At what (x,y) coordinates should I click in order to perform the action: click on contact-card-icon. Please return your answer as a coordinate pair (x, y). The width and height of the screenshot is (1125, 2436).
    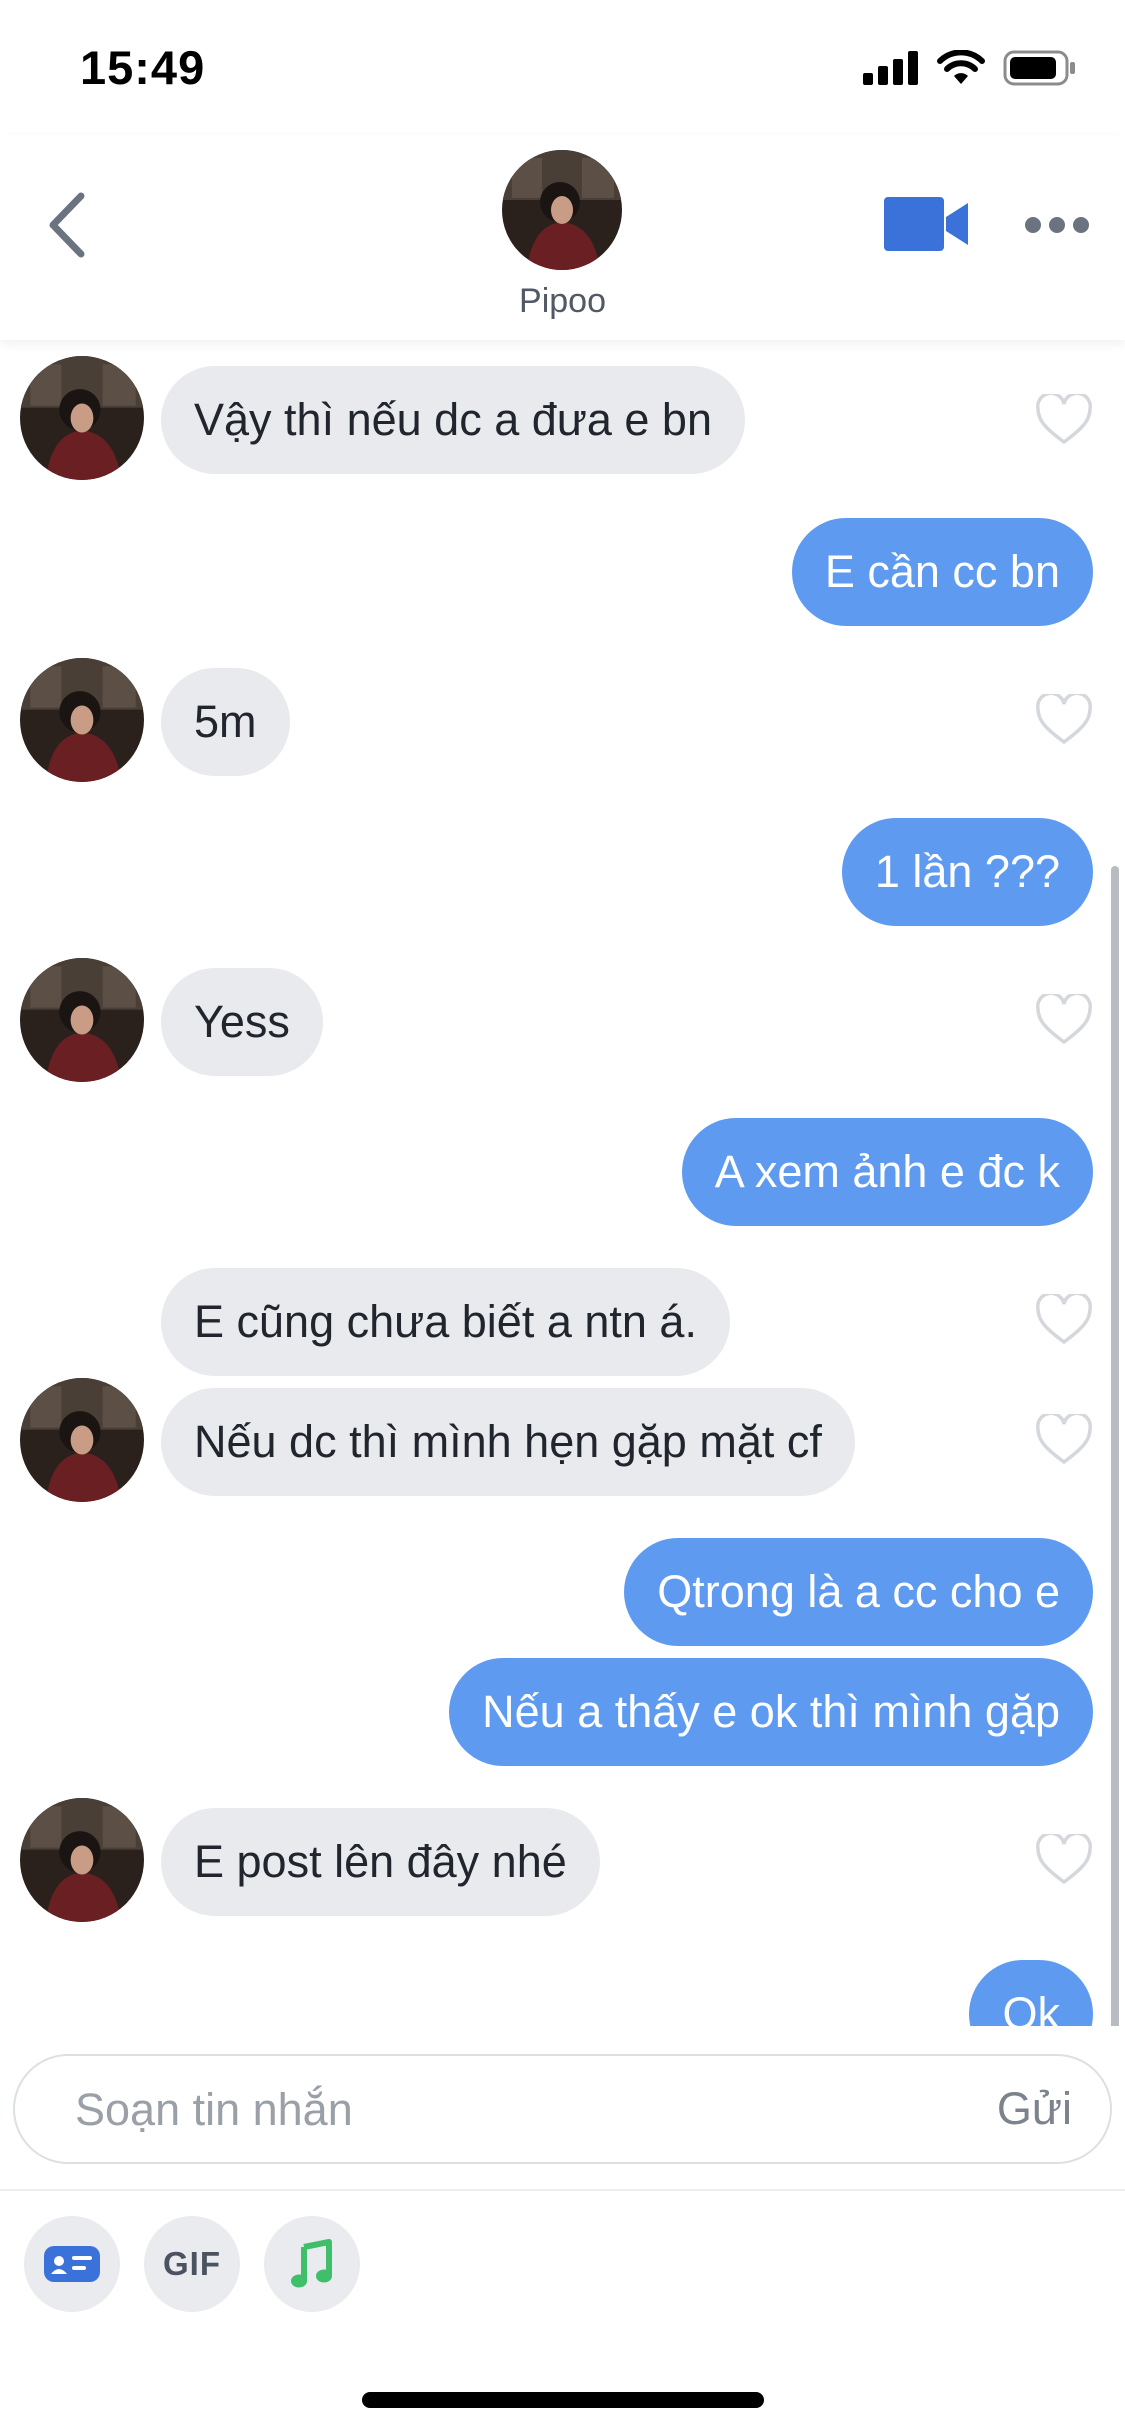
    Looking at the image, I should click on (72, 2264).